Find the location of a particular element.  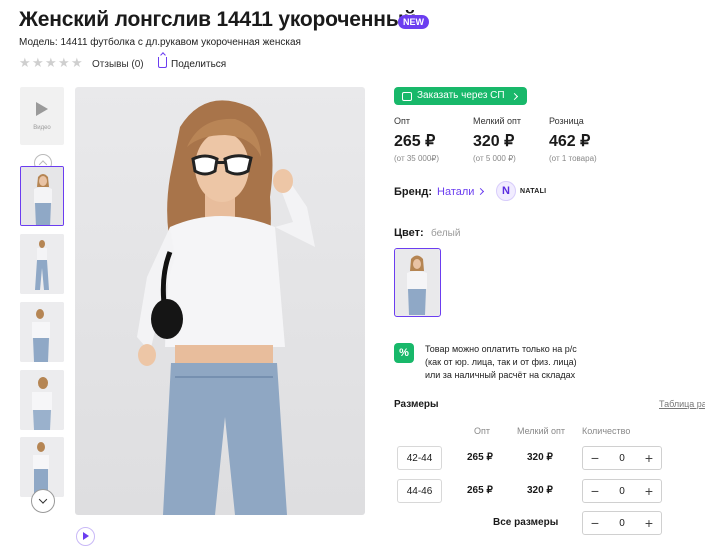

color-swatch-white is located at coordinates (417, 282).